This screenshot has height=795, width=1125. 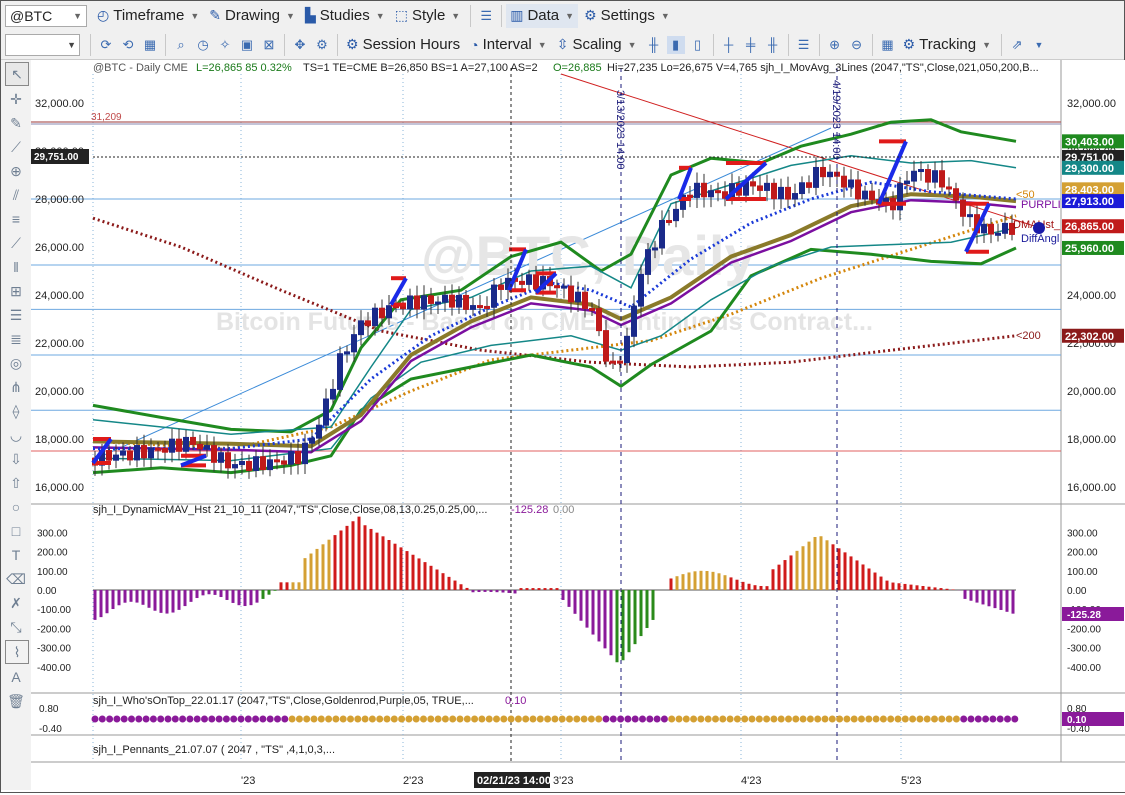 What do you see at coordinates (428, 16) in the screenshot?
I see `style-menu: ⬚ Style ▼` at bounding box center [428, 16].